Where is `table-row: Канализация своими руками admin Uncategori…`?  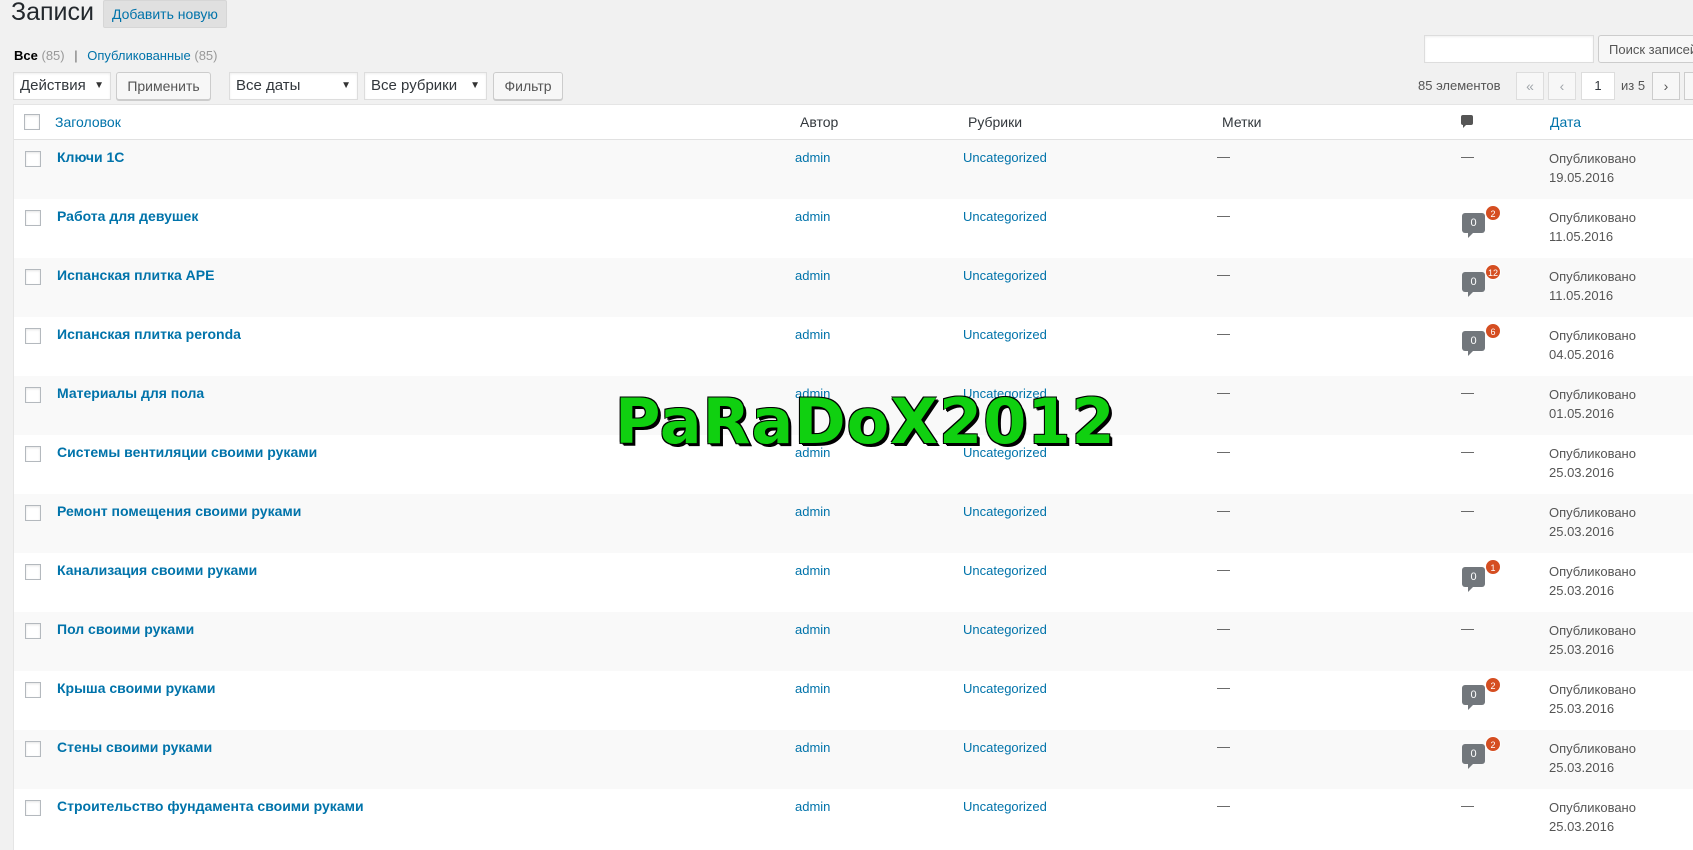
table-row: Канализация своими руками admin Uncategori… is located at coordinates (853, 582).